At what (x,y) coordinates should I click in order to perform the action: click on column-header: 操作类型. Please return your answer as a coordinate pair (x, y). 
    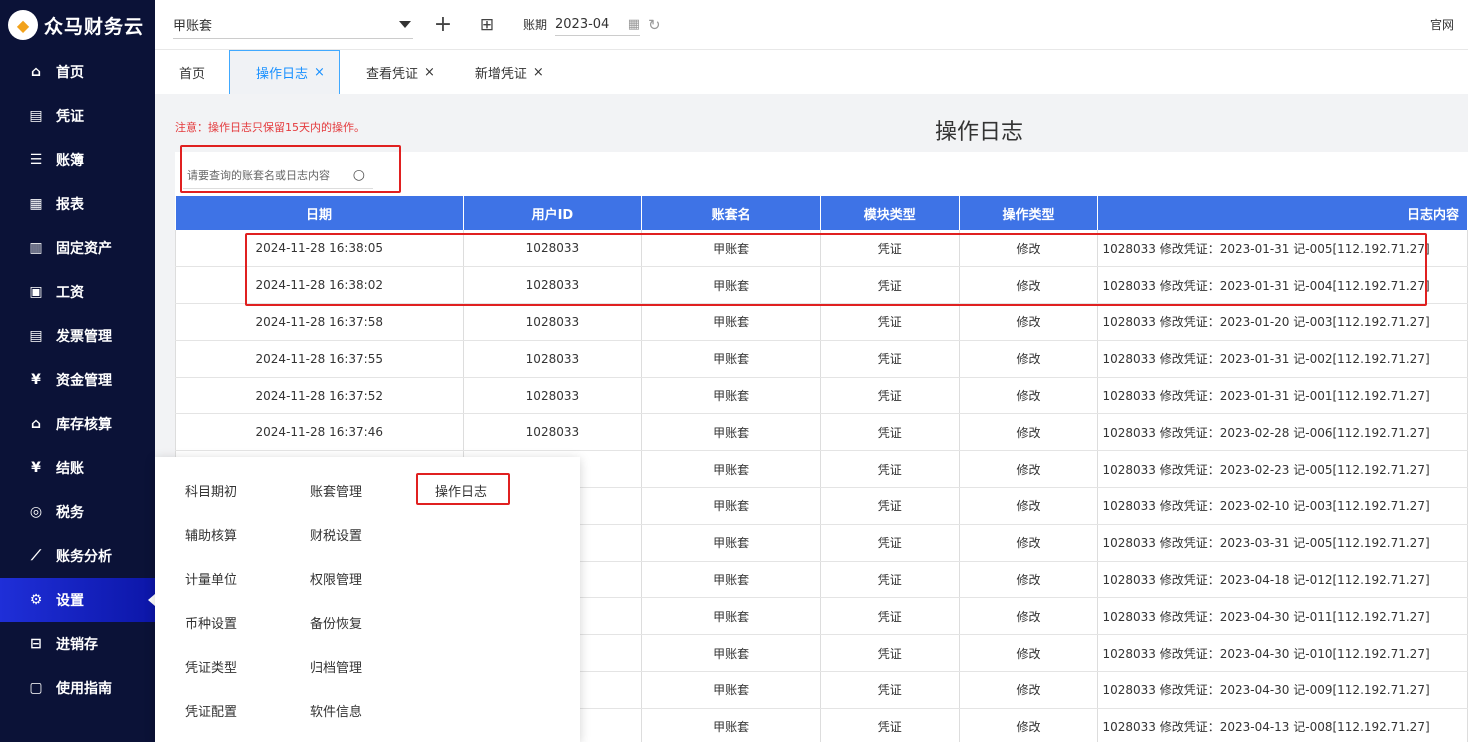
    Looking at the image, I should click on (1029, 213).